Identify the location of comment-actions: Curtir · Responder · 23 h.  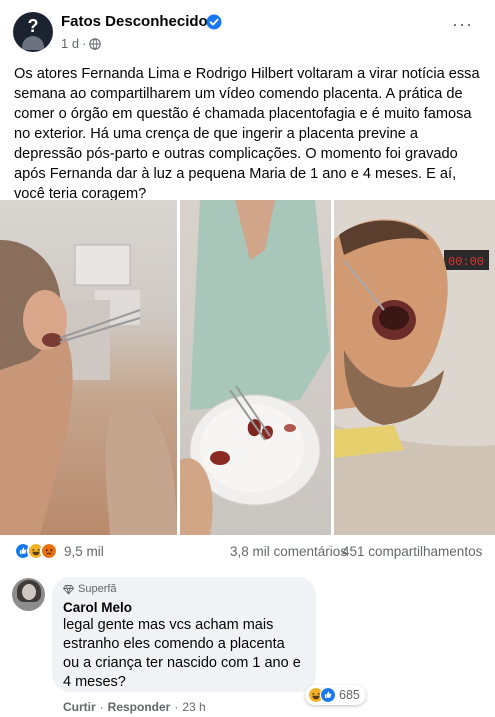
(134, 707).